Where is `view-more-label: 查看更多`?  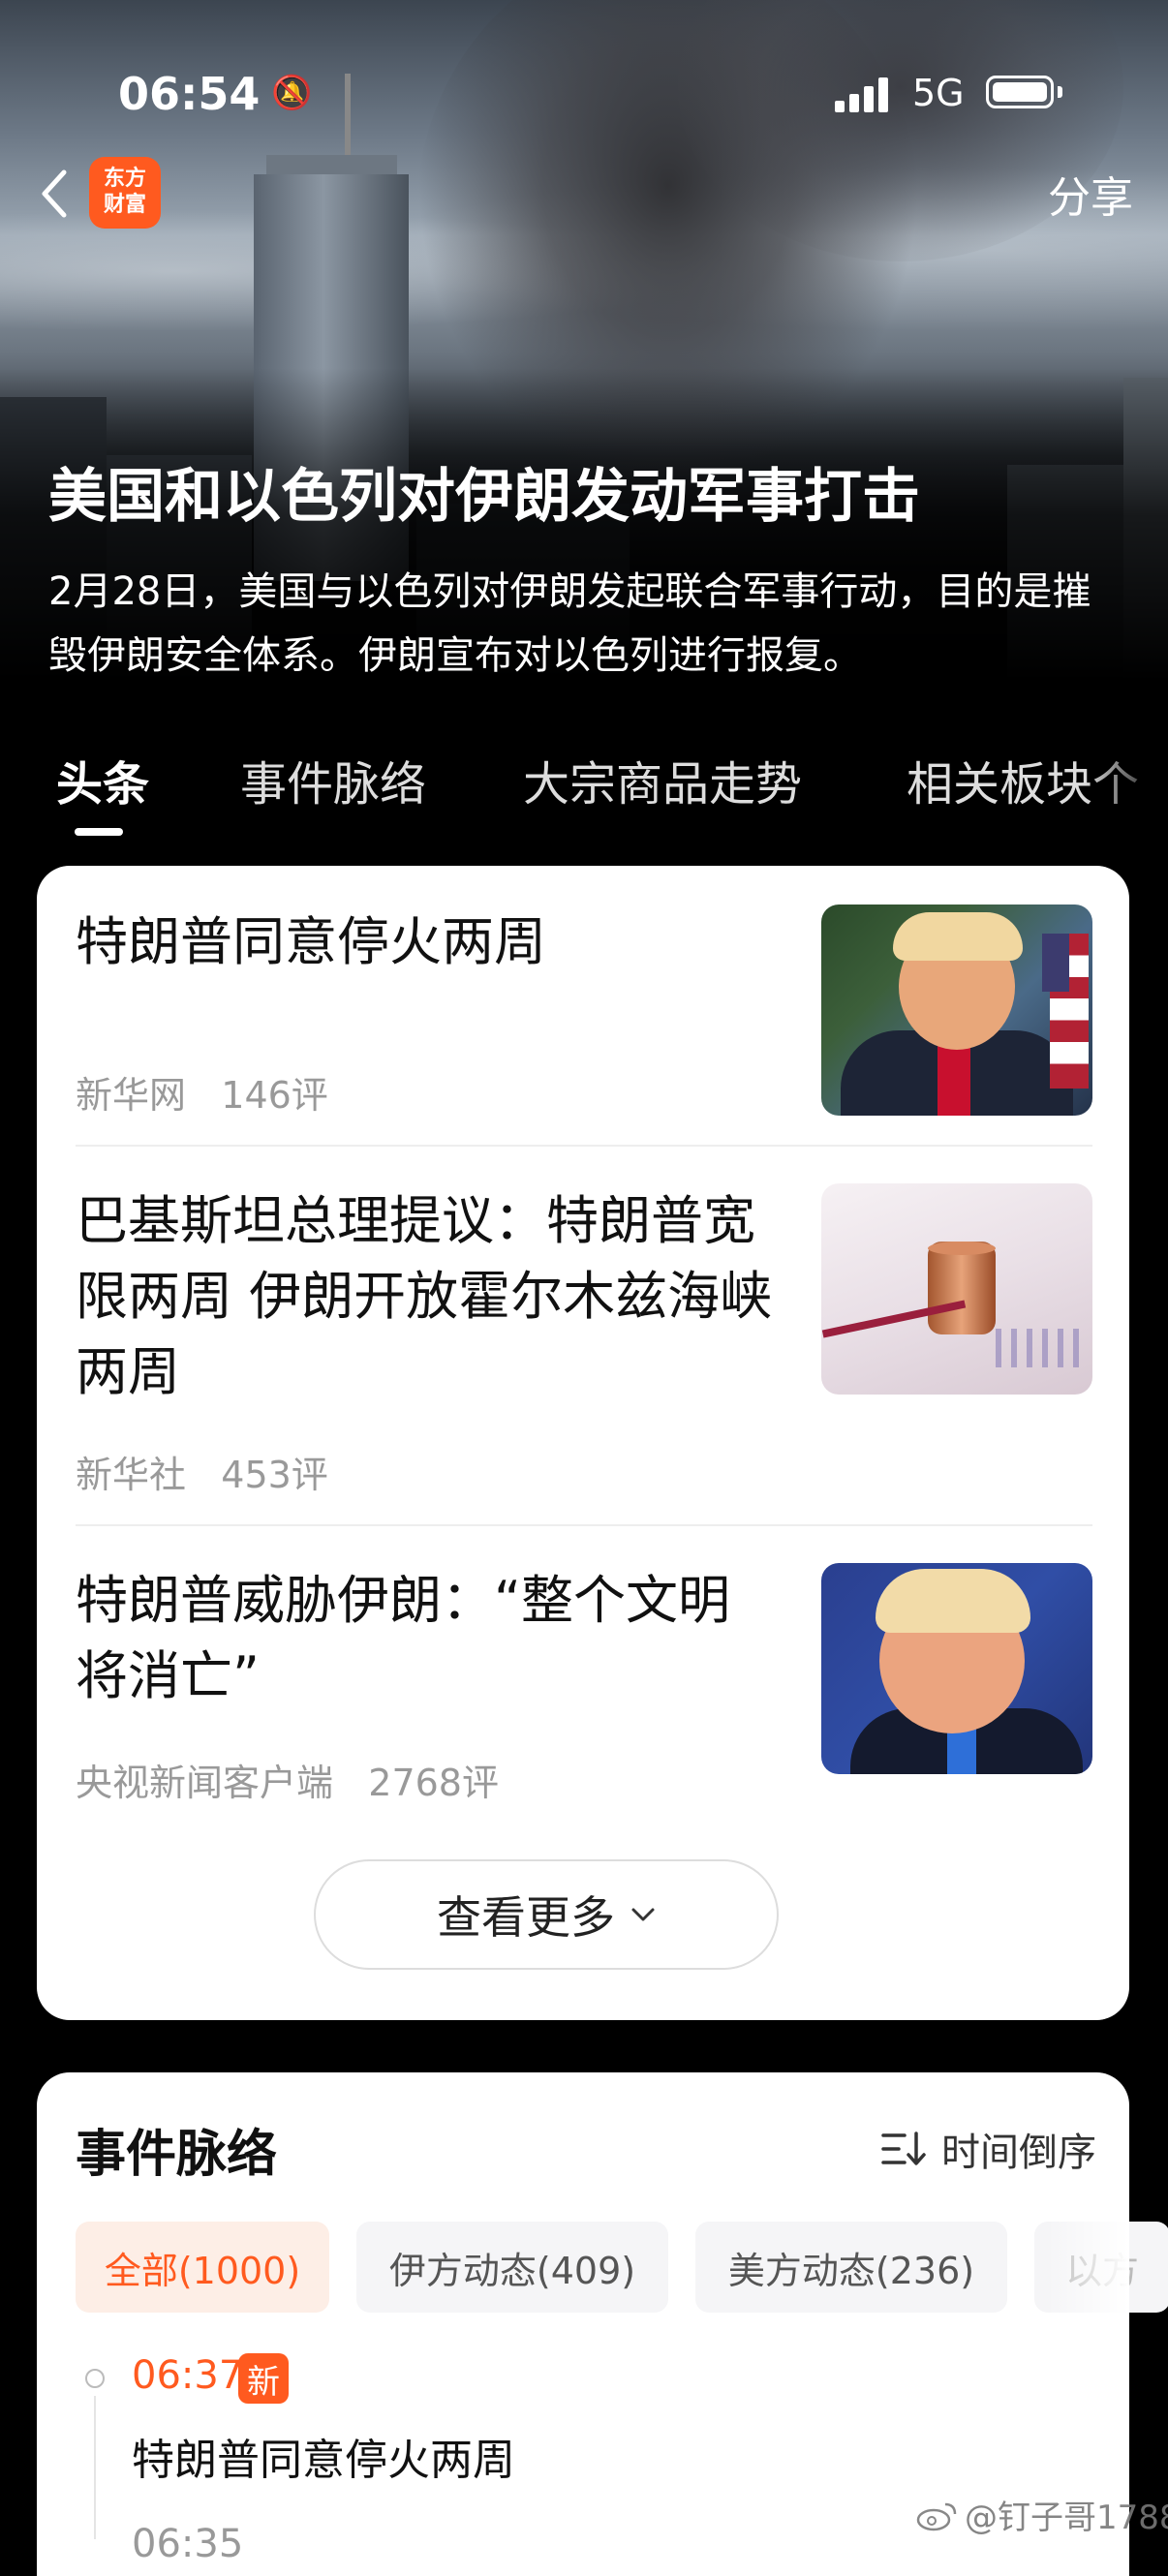 view-more-label: 查看更多 is located at coordinates (526, 1917).